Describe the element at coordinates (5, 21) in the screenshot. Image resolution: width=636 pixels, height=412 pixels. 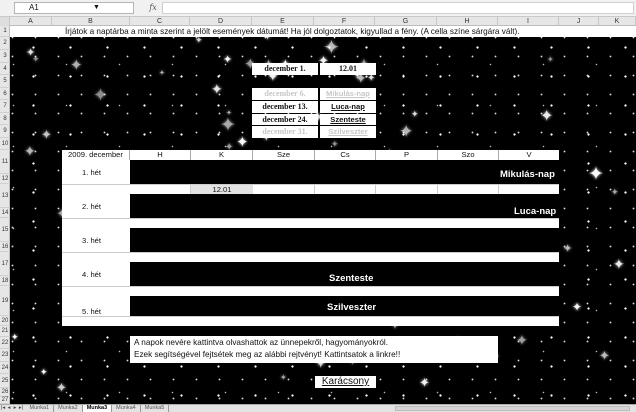
I see `select-all-corner` at that location.